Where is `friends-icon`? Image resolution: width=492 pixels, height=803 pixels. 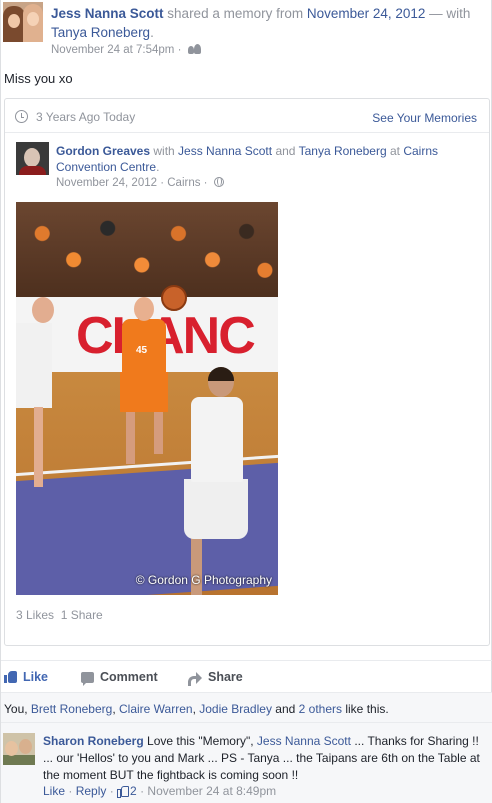
friends-icon is located at coordinates (194, 49).